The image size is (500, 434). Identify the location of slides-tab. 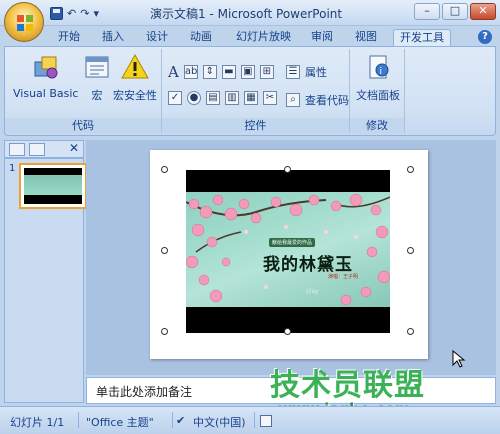
(17, 149).